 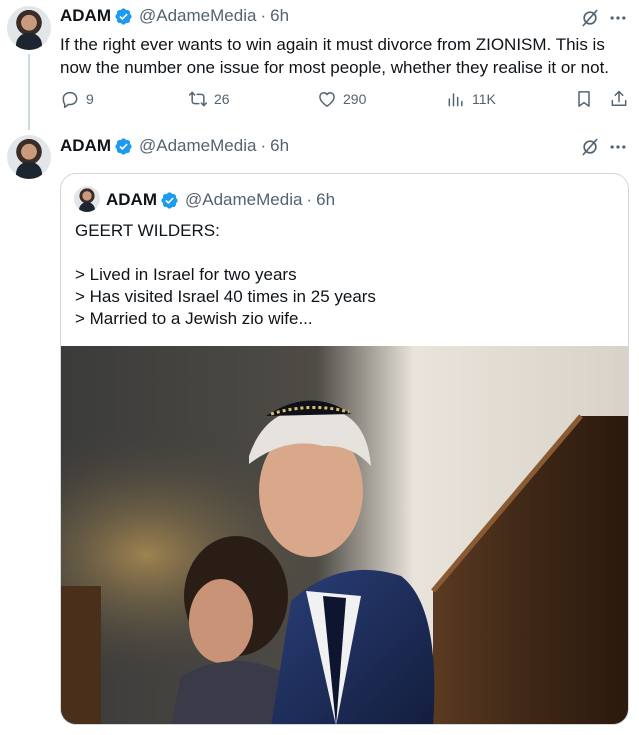 What do you see at coordinates (87, 199) in the screenshot?
I see `quoted-avatar` at bounding box center [87, 199].